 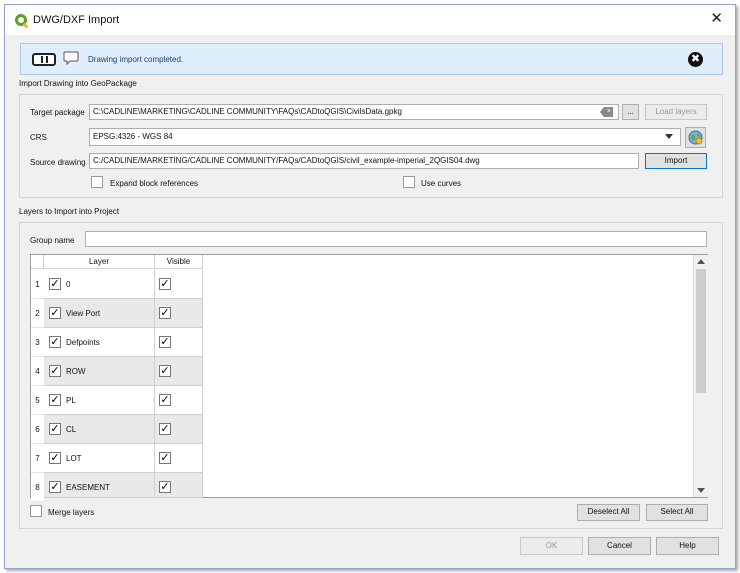 I want to click on table-row: ✓ CL, so click(x=99, y=429).